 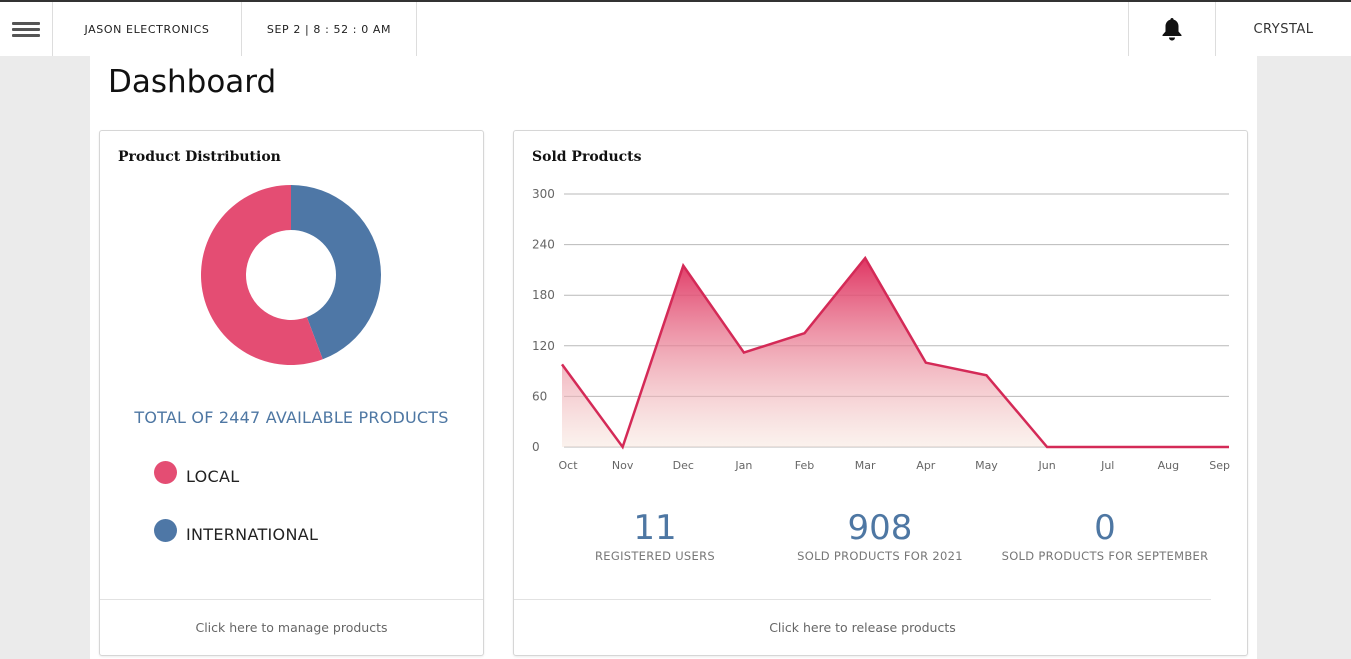 I want to click on legend-local-label: LOCAL, so click(x=213, y=476).